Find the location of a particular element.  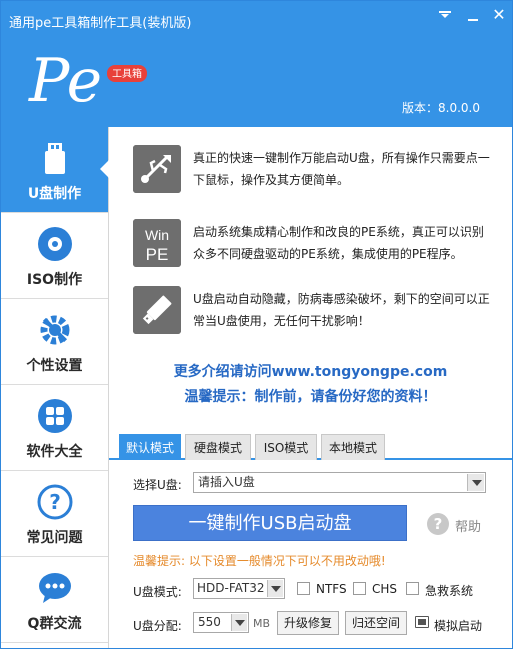

rescue-label: 急救系统 is located at coordinates (449, 591).